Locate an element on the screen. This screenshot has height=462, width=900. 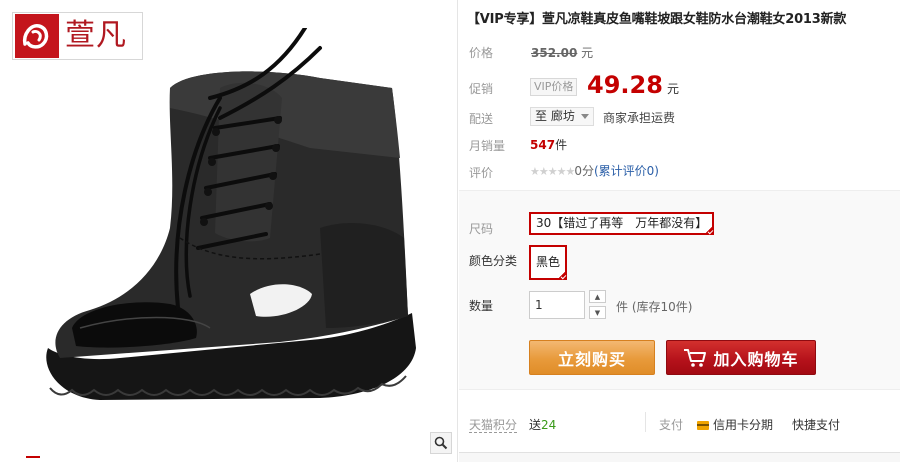
quantity-decrease-button: ▼ is located at coordinates (597, 312).